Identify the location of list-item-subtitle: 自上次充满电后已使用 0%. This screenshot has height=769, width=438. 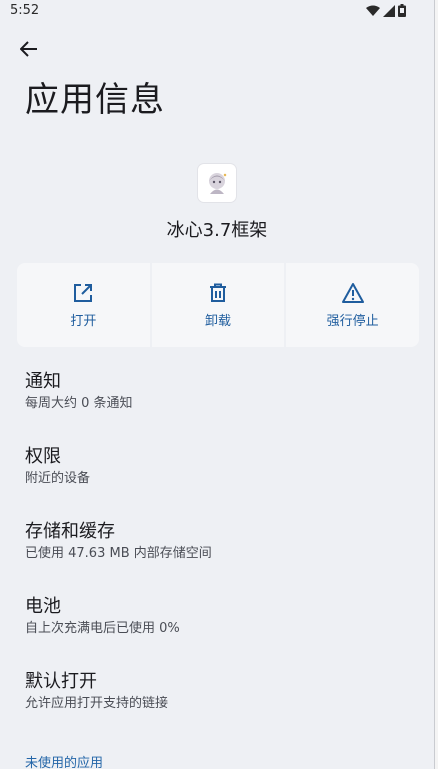
(102, 628).